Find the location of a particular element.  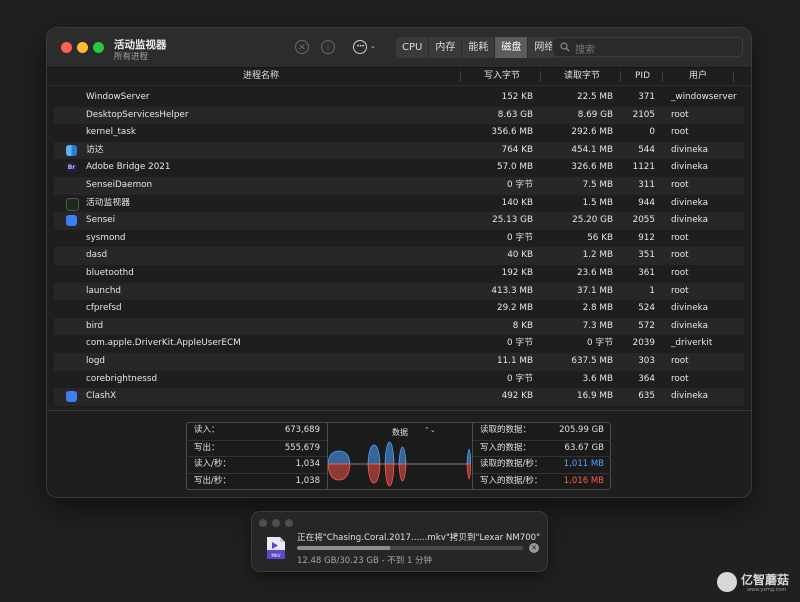

process-row: ClashX 492 KB 16.9 MB 635 divineka is located at coordinates (399, 397).